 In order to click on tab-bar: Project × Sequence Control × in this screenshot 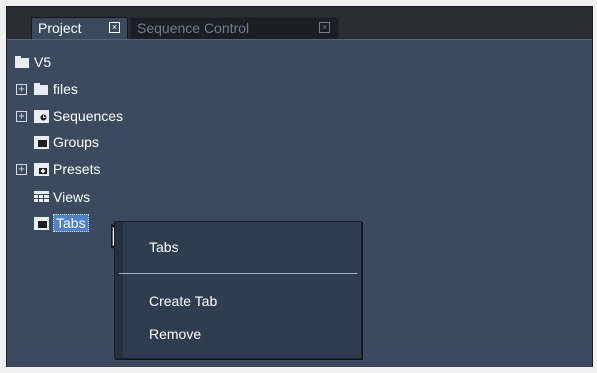, I will do `click(299, 24)`.